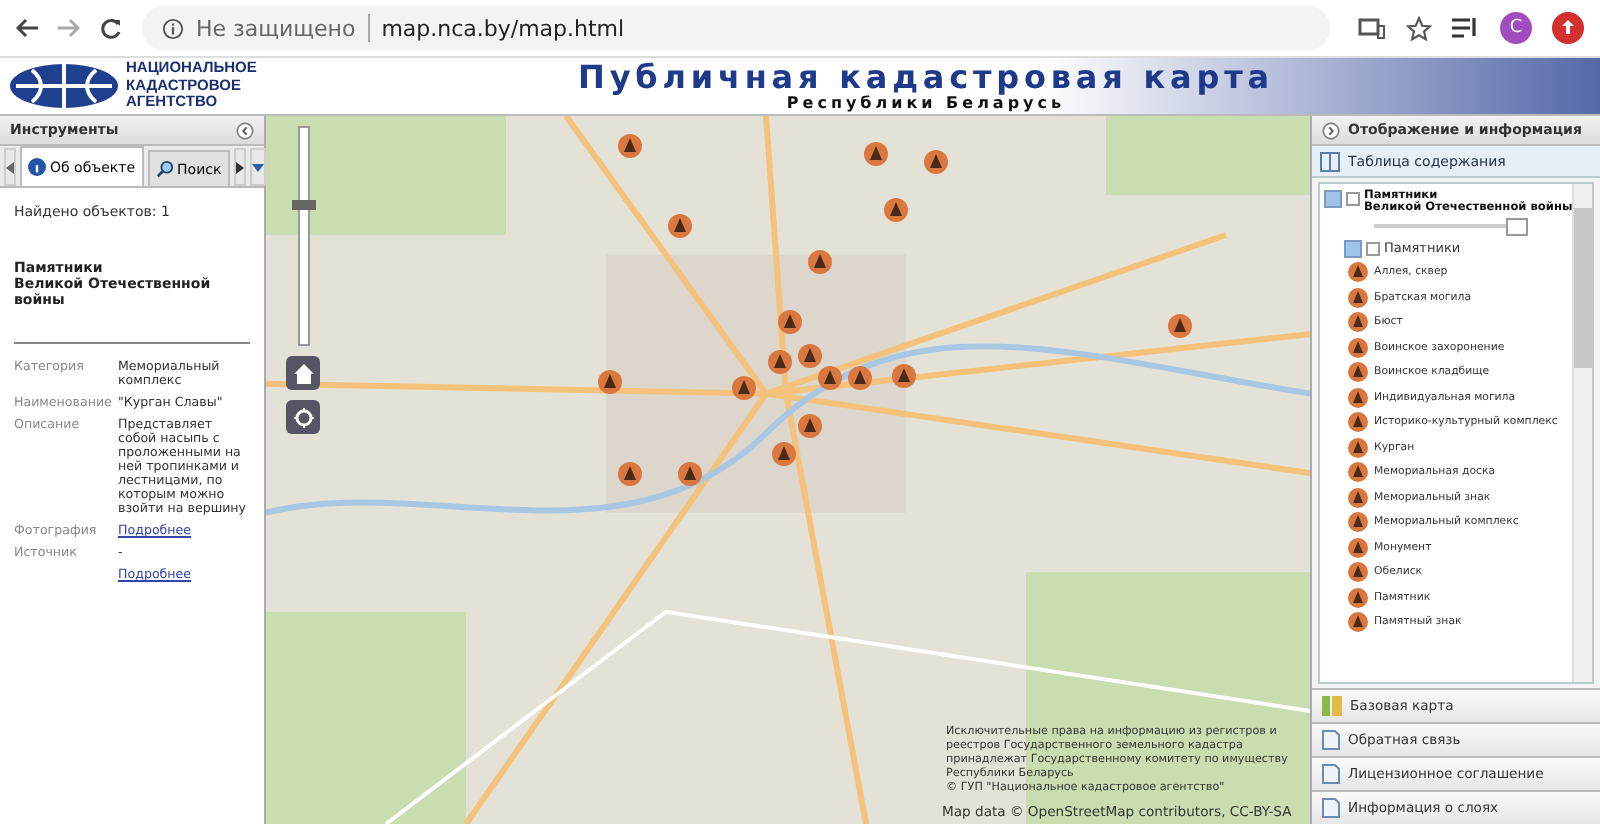  I want to click on home-icon, so click(303, 373).